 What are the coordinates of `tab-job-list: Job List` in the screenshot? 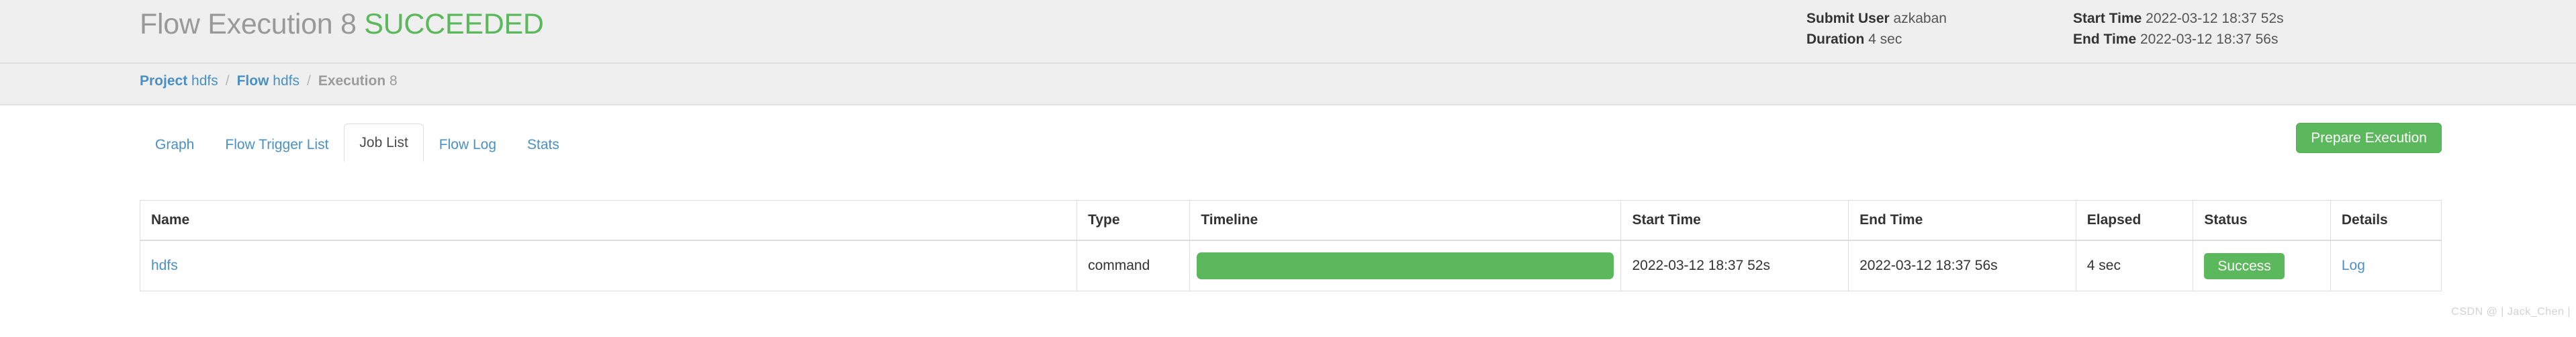 It's located at (384, 143).